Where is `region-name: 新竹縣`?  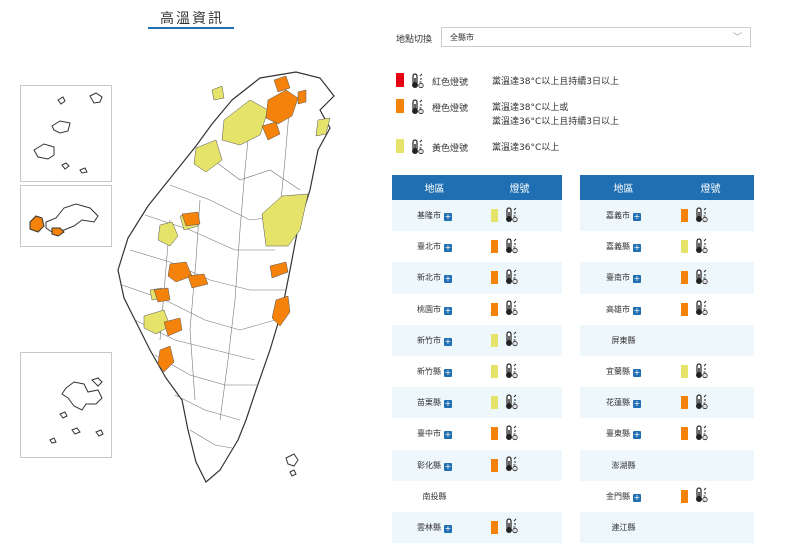 region-name: 新竹縣 is located at coordinates (429, 372).